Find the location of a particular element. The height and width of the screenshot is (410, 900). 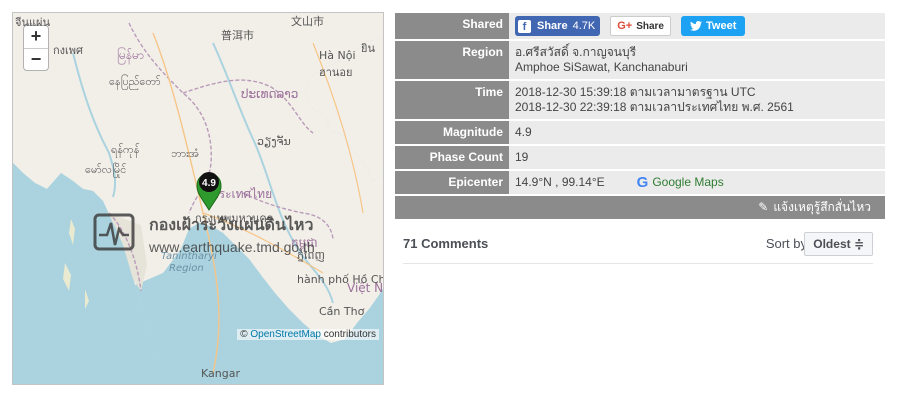

shared-label: Shared is located at coordinates (452, 26).